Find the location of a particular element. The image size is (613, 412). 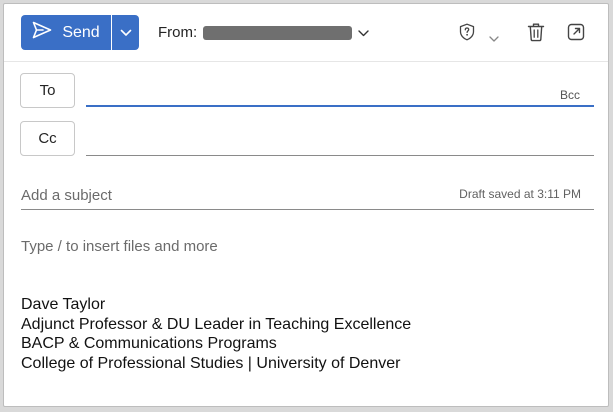

to-button: To is located at coordinates (47, 90).